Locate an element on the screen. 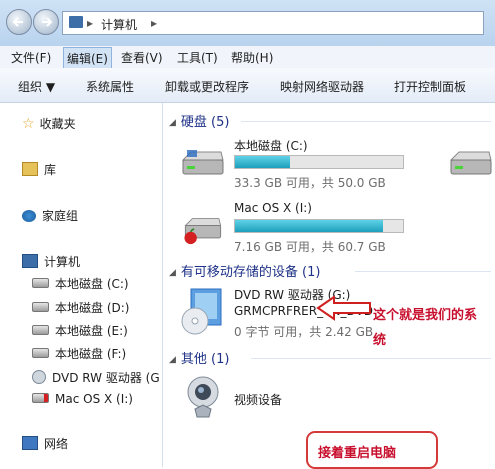  nav-network-label: 网络 is located at coordinates (56, 444).